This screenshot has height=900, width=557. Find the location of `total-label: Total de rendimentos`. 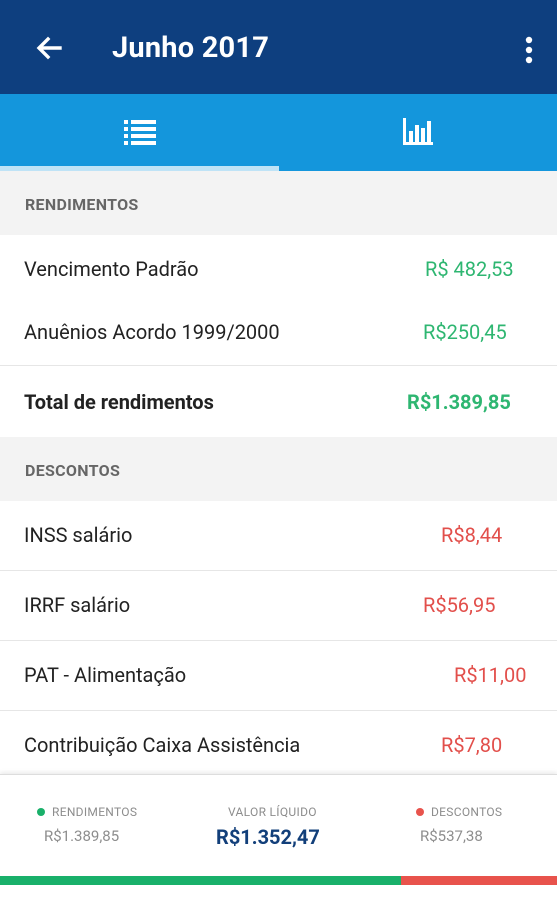

total-label: Total de rendimentos is located at coordinates (119, 402).